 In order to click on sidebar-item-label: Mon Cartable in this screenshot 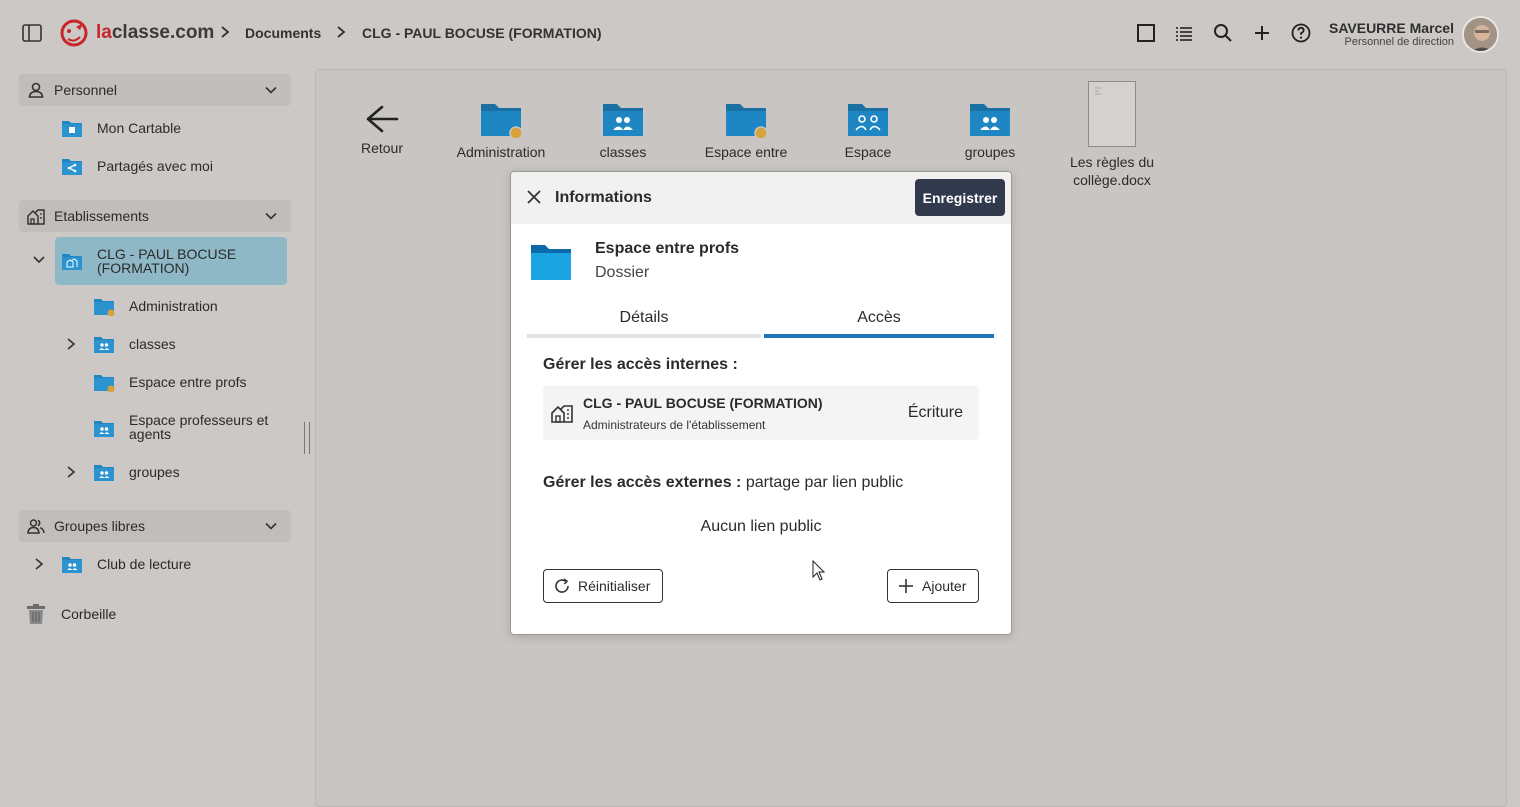, I will do `click(139, 128)`.